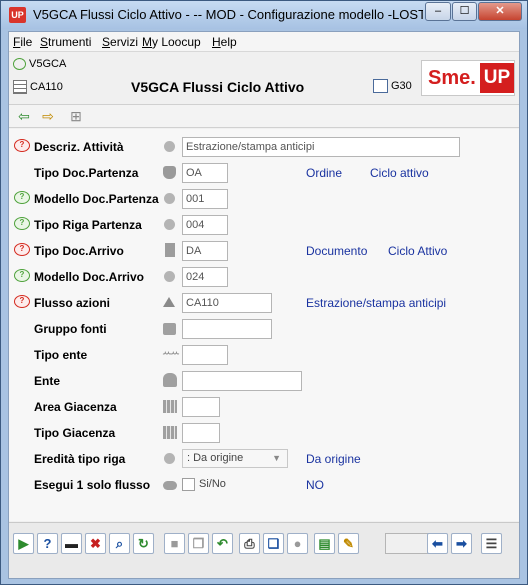 This screenshot has height=585, width=528. Describe the element at coordinates (418, 251) in the screenshot. I see `field-description-2: Ciclo Attivo` at that location.